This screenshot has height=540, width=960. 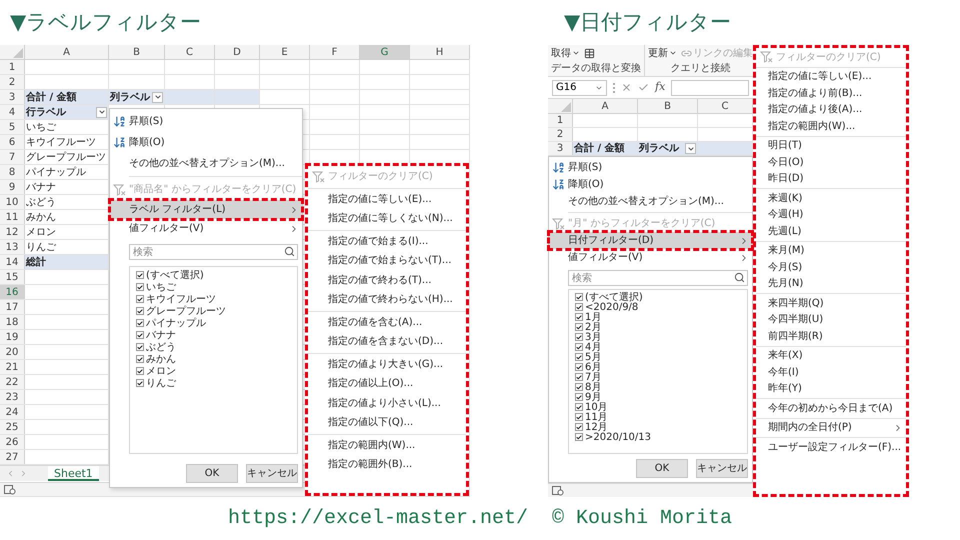 What do you see at coordinates (831, 267) in the screenshot?
I see `submenu-item: 今月(S)` at bounding box center [831, 267].